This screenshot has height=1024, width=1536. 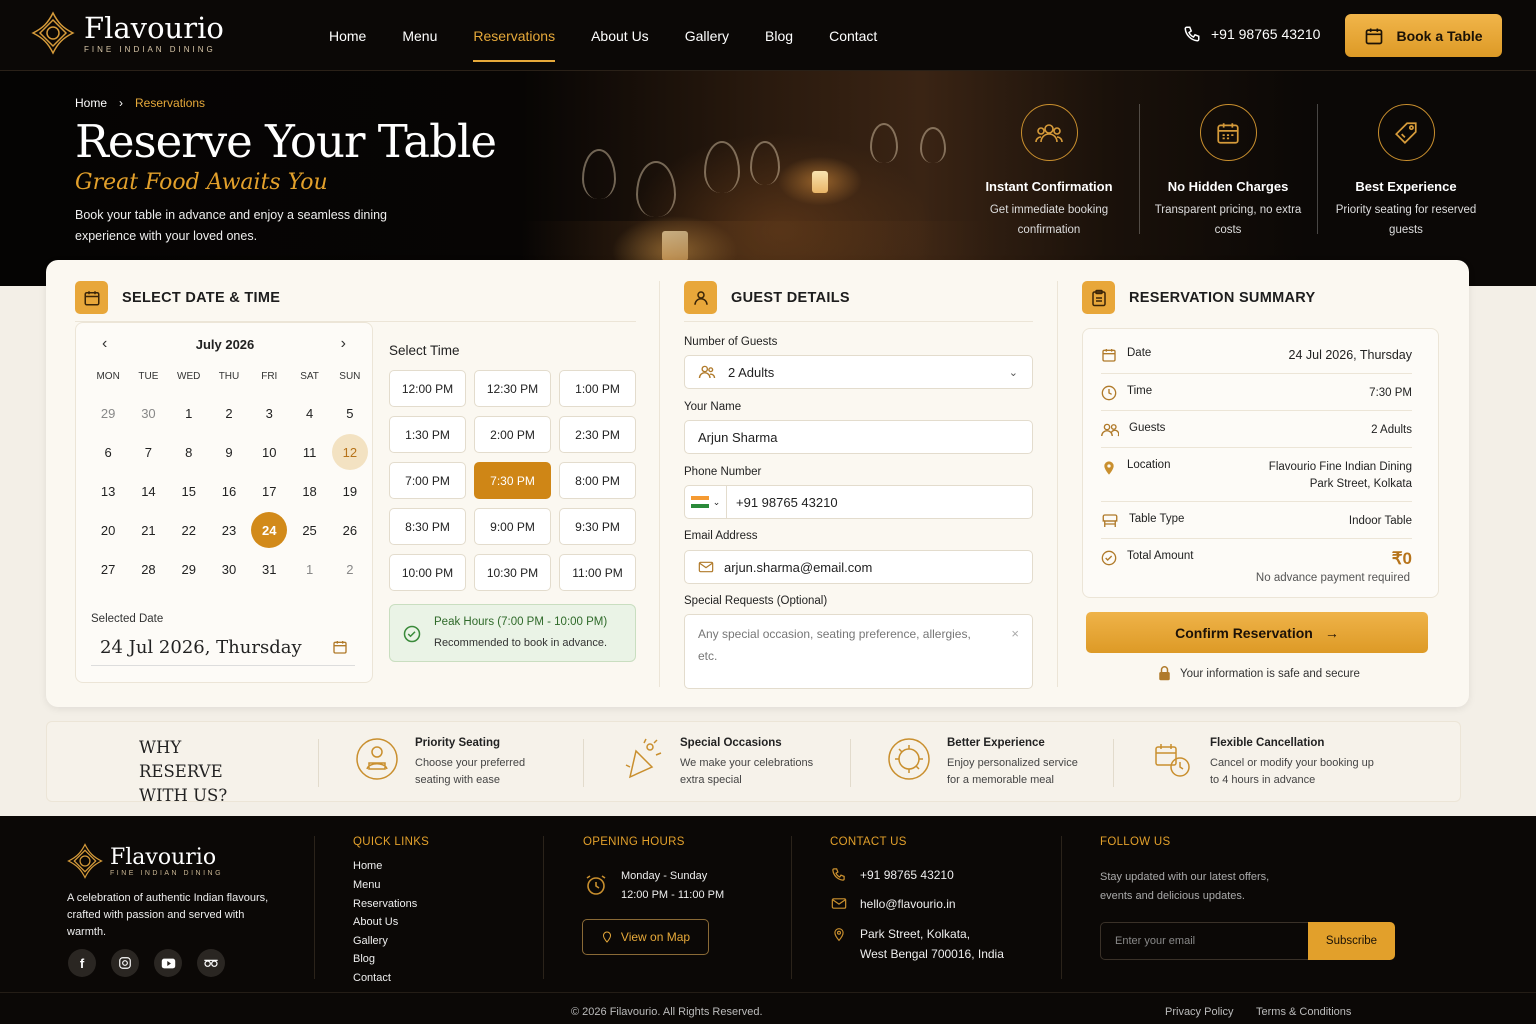 What do you see at coordinates (597, 480) in the screenshot?
I see `time-slot: 8:00 PM` at bounding box center [597, 480].